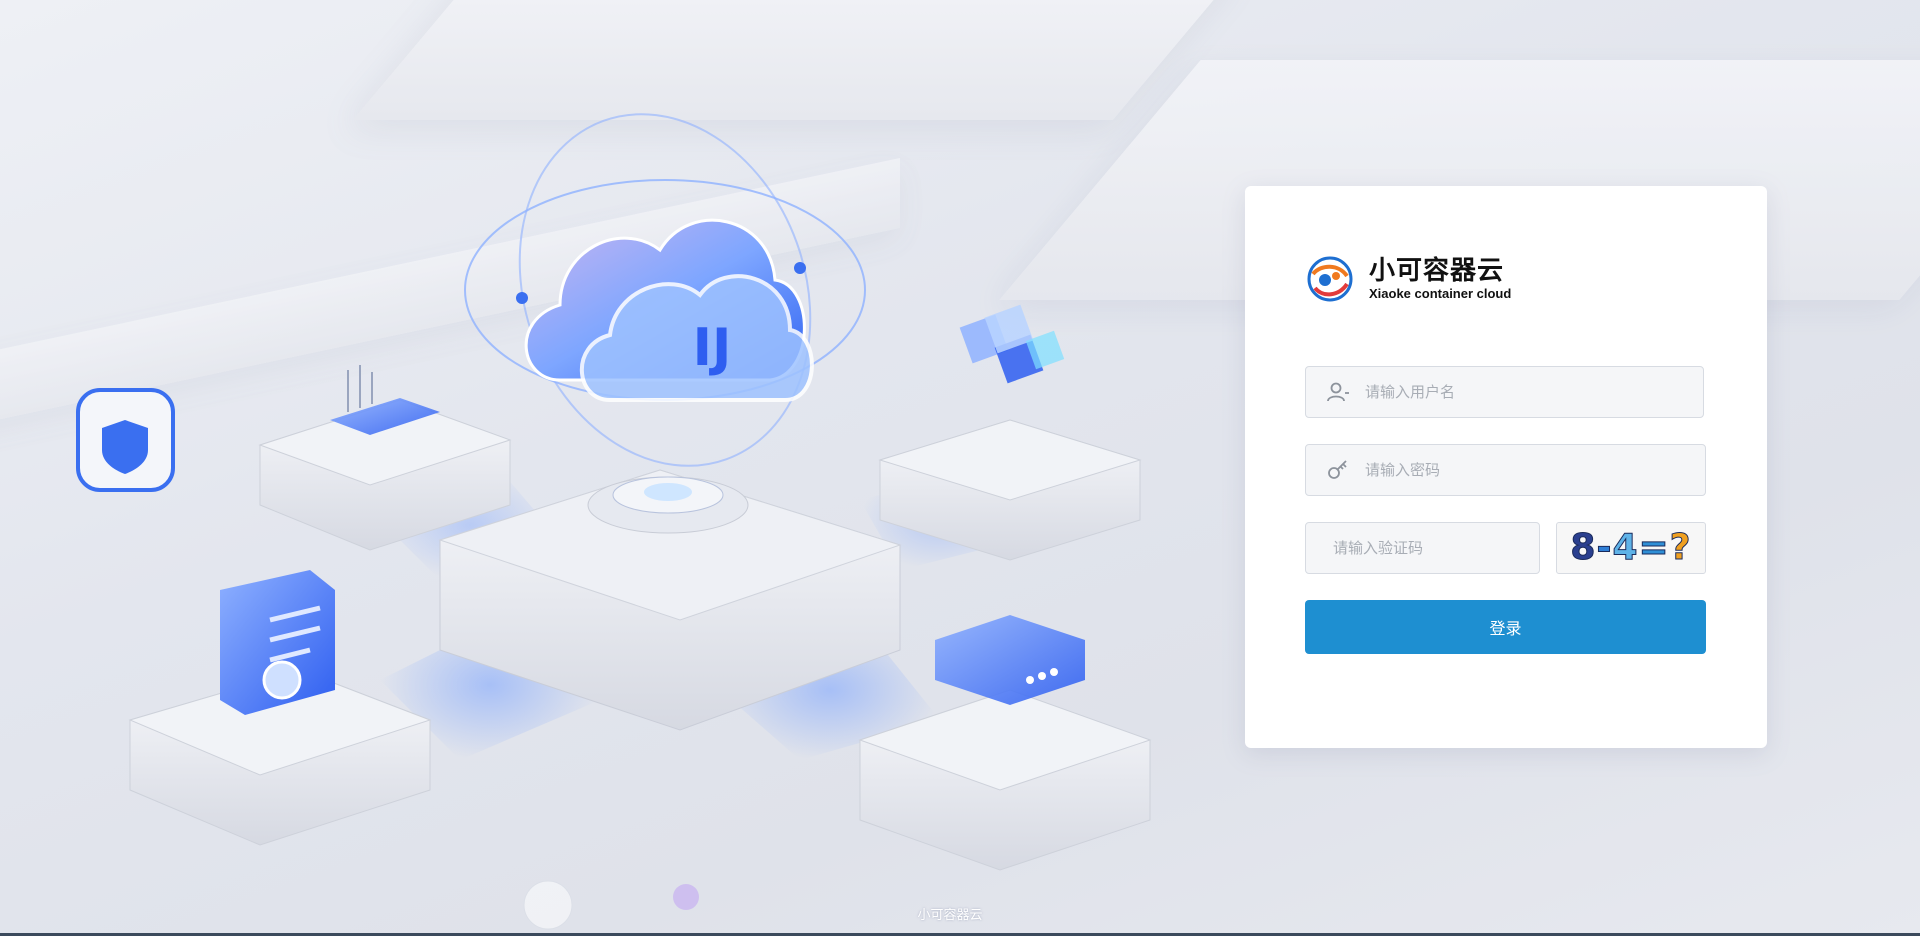 Image resolution: width=1920 pixels, height=936 pixels. What do you see at coordinates (950, 915) in the screenshot?
I see `footer-brand-text: 小可容器云` at bounding box center [950, 915].